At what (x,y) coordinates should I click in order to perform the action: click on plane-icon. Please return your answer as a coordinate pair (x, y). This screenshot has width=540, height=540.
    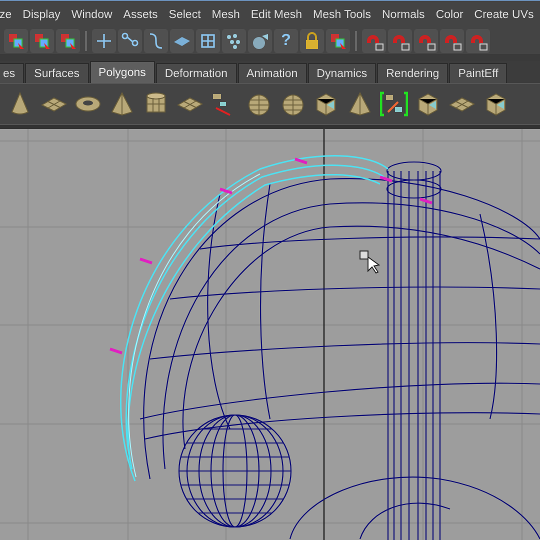
    Looking at the image, I should click on (182, 41).